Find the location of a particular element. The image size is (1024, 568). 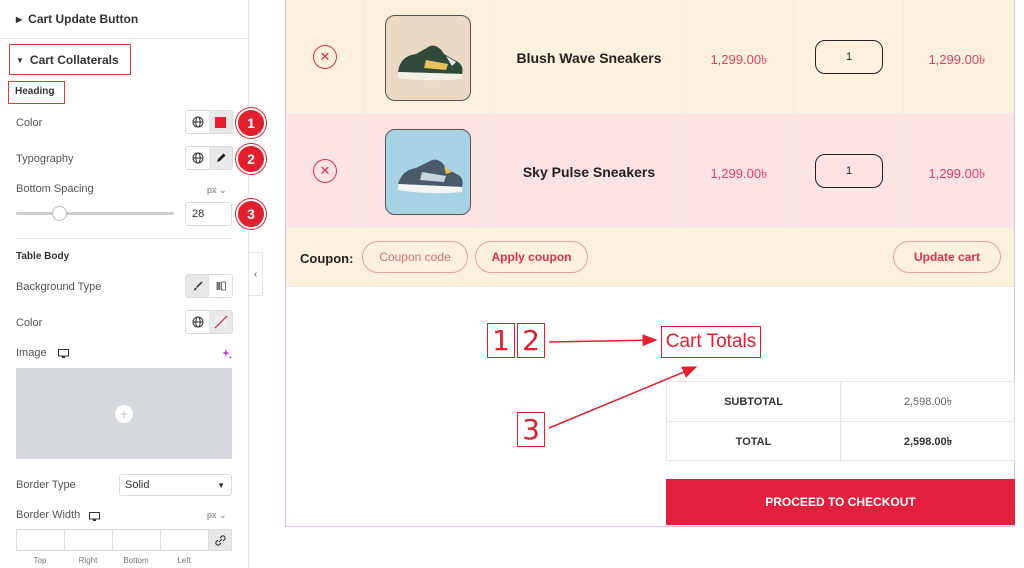

link-icon is located at coordinates (220, 540).